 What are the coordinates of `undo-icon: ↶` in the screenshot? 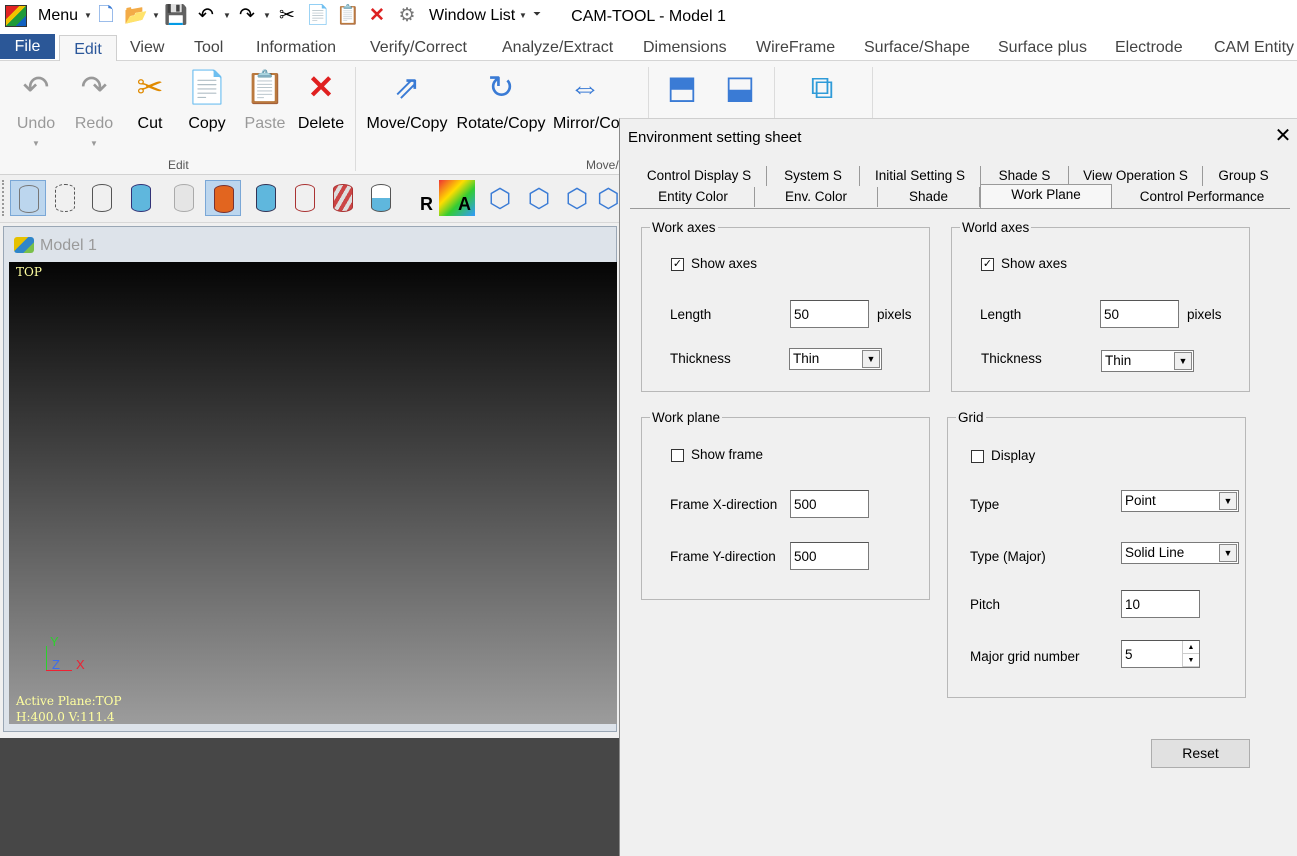 It's located at (36, 87).